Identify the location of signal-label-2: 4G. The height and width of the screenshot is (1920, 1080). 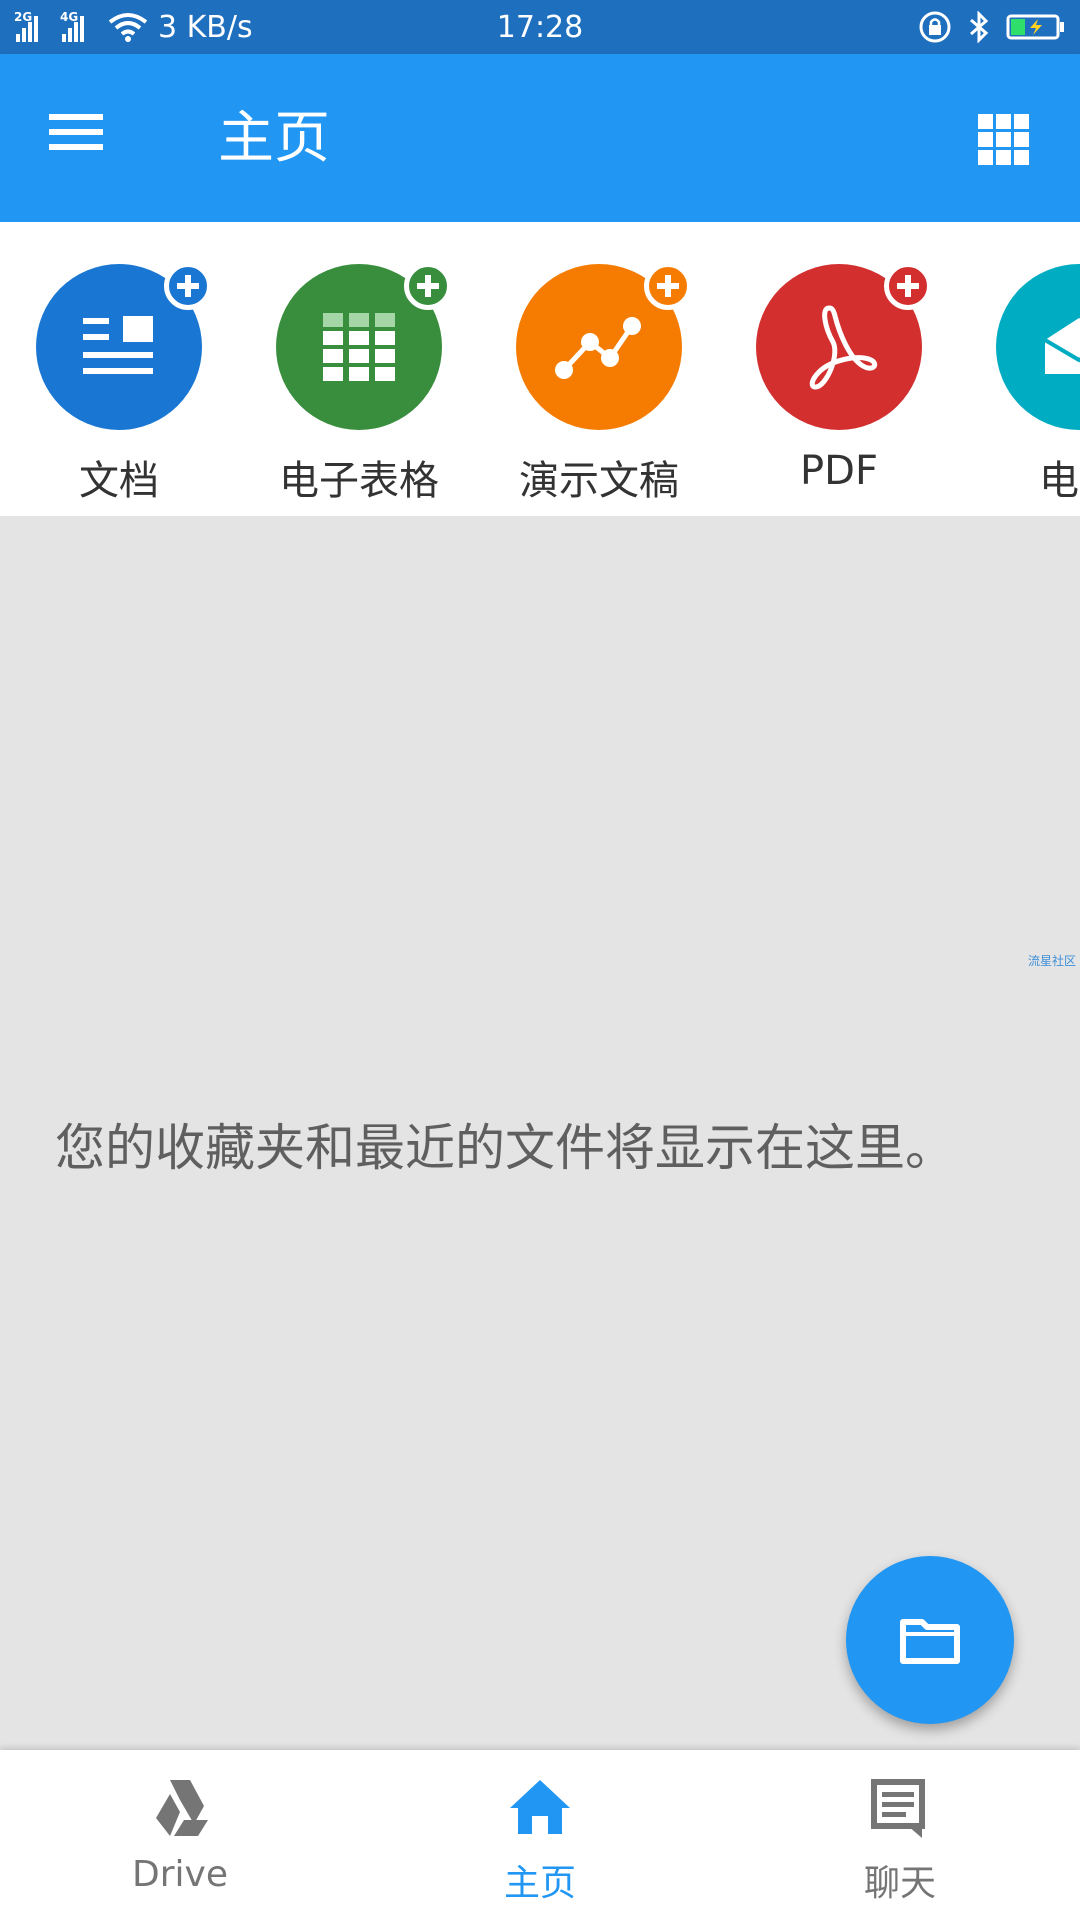
(69, 17).